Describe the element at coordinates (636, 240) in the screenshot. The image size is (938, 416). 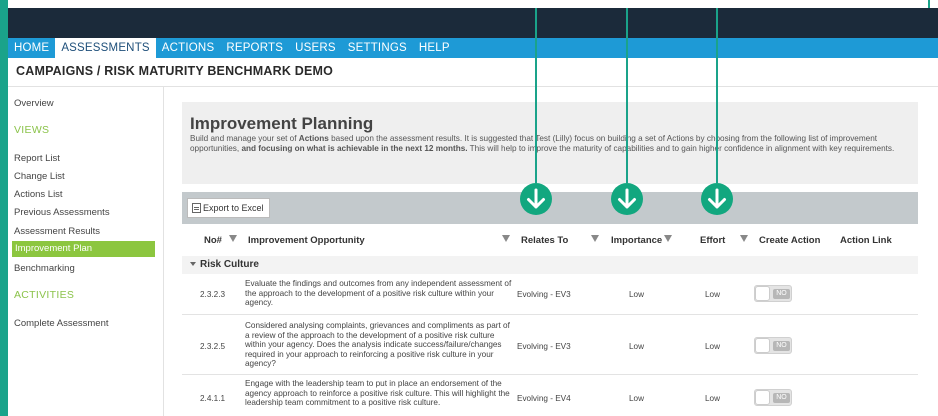
I see `col-header-importance: Importance` at that location.